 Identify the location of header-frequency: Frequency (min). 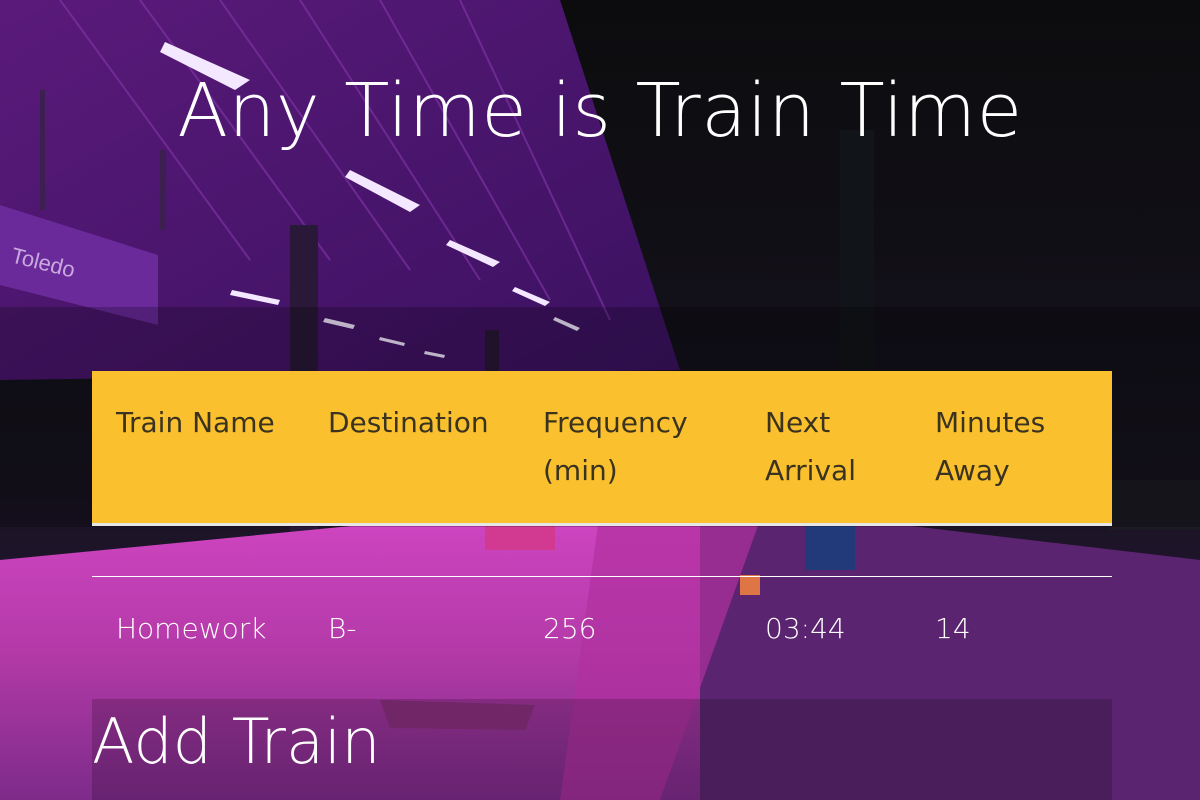
(630, 448).